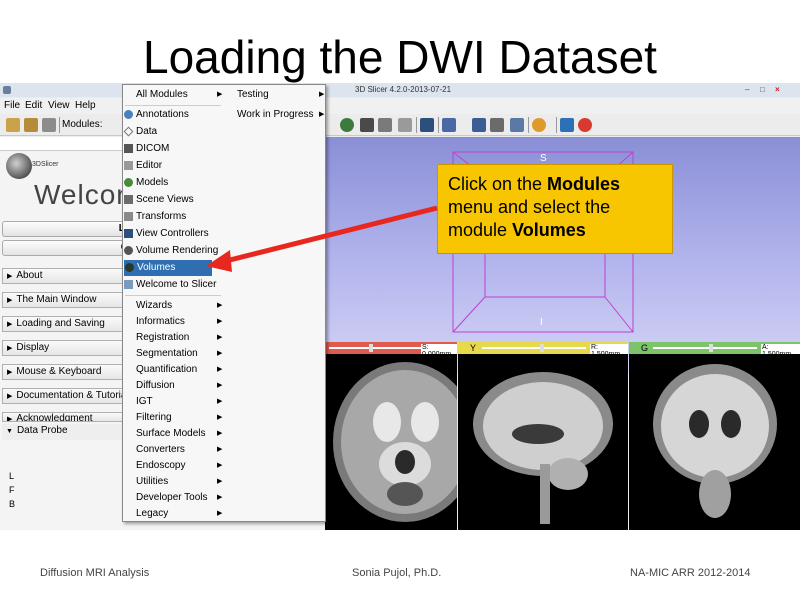 The height and width of the screenshot is (600, 800). I want to click on footer-author: Sonia Pujol, Ph.D., so click(397, 573).